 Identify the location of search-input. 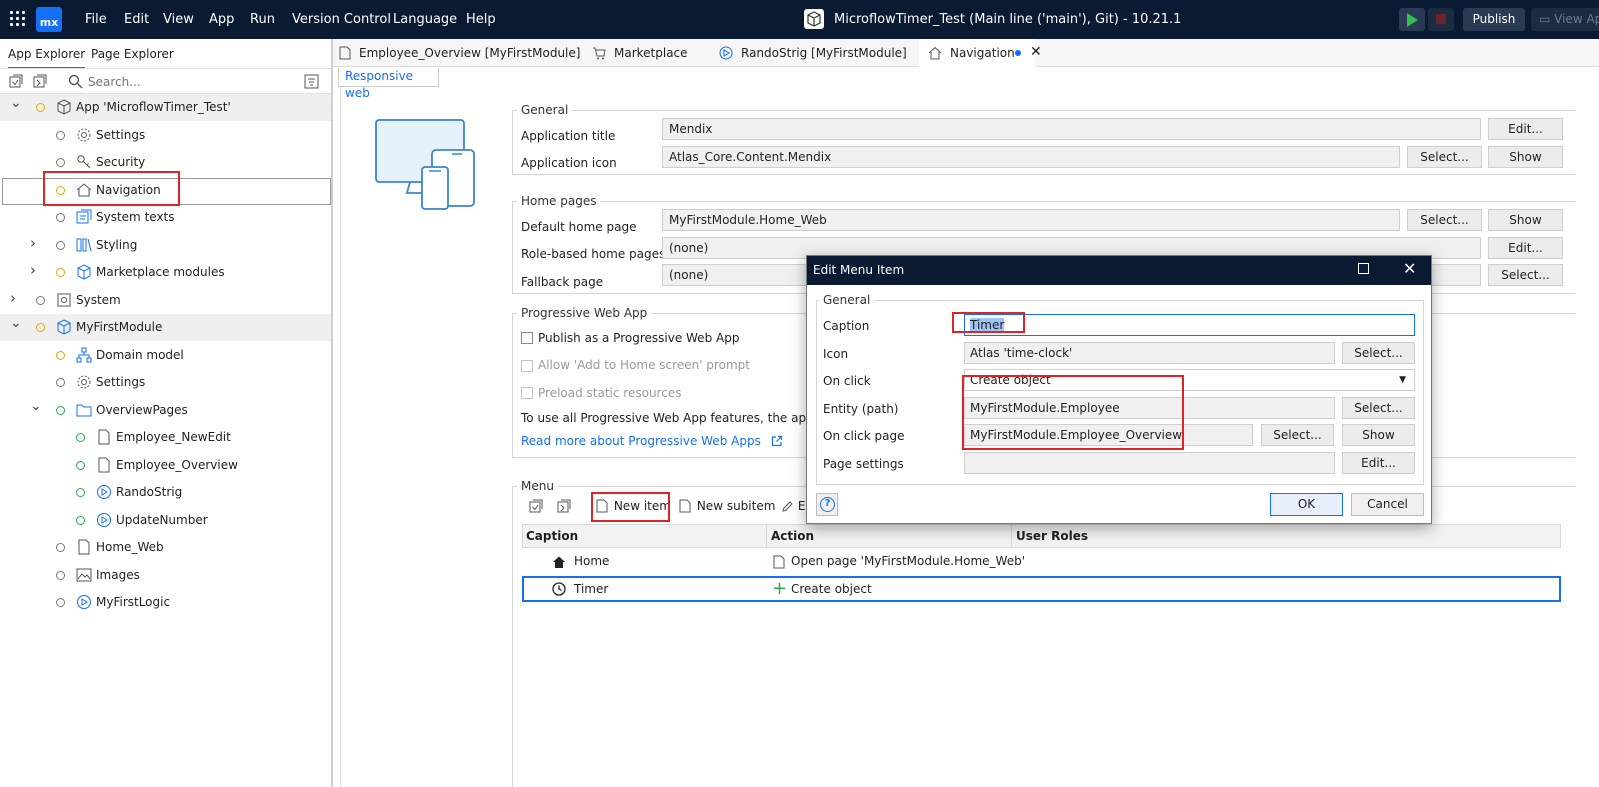
(188, 81).